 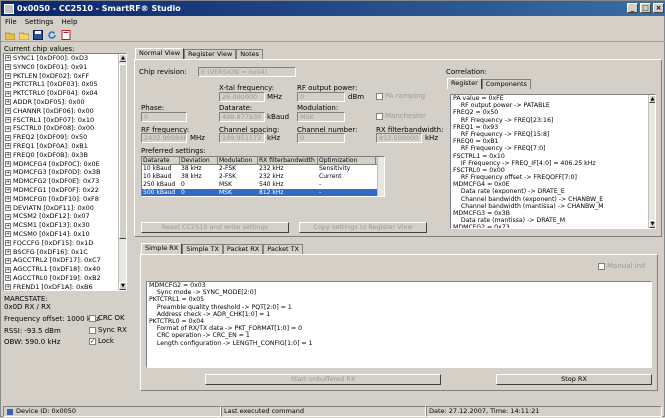 What do you see at coordinates (210, 54) in the screenshot?
I see `tab-register-view: Register View` at bounding box center [210, 54].